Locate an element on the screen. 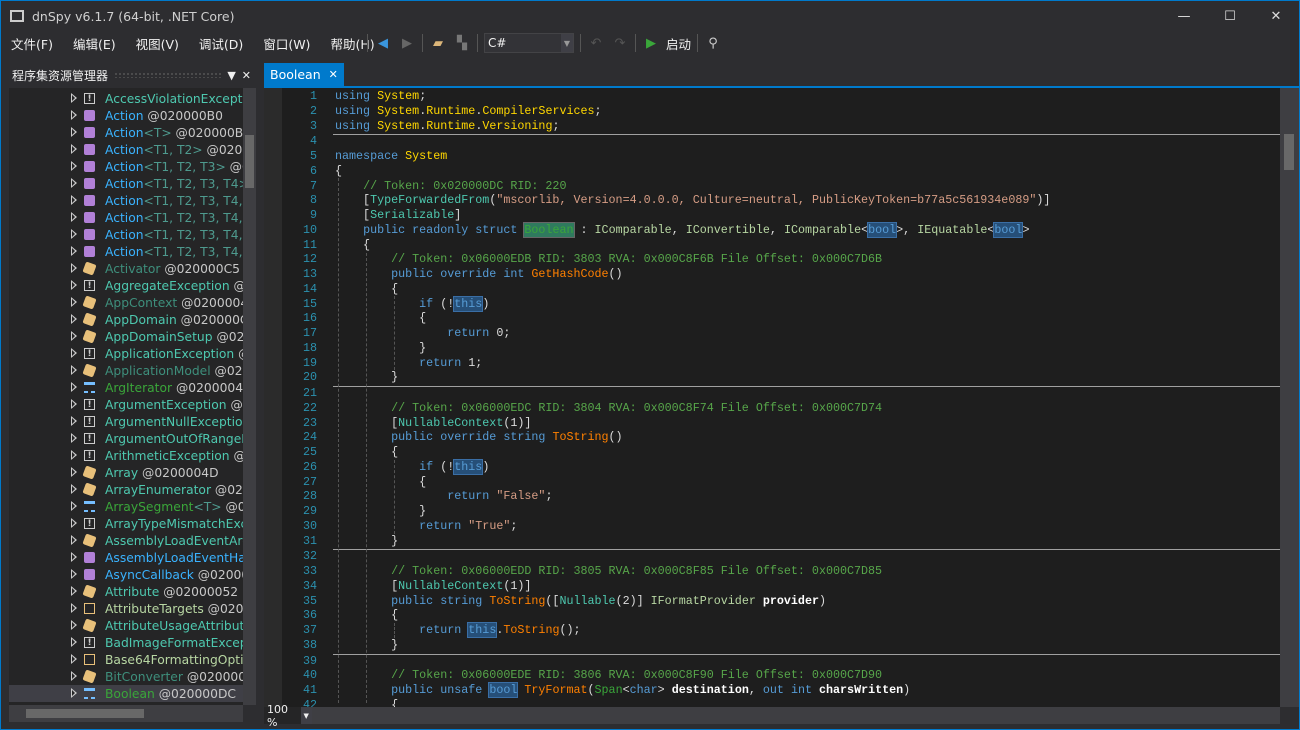 This screenshot has height=730, width=1300. tree-item: Boolean @020000DC is located at coordinates (126, 693).